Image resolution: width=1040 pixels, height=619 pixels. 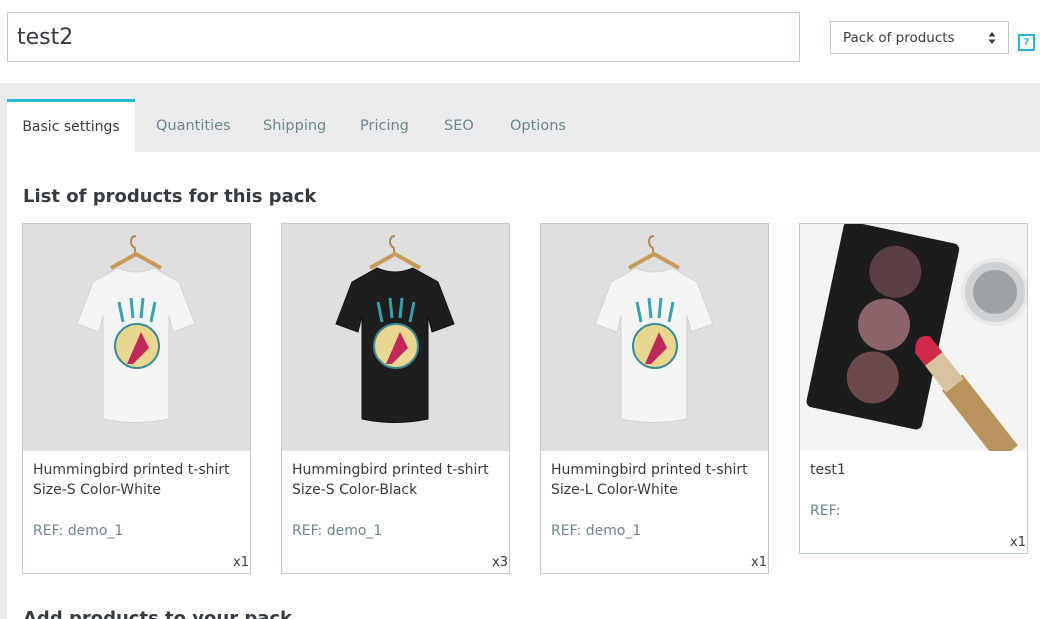 What do you see at coordinates (899, 37) in the screenshot?
I see `product-type-value: Pack of products` at bounding box center [899, 37].